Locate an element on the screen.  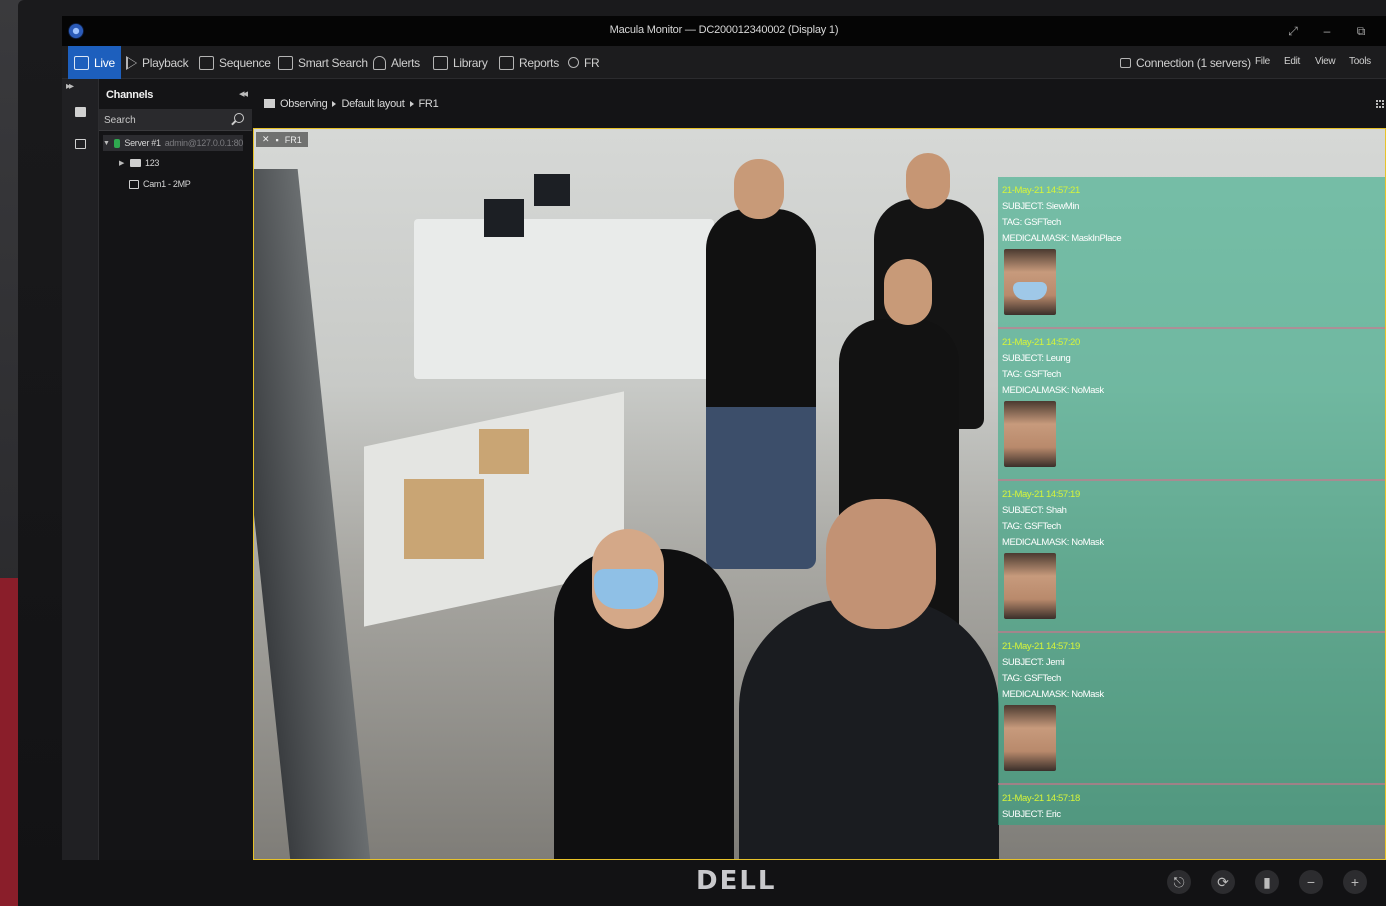
camera-icon is located at coordinates (134, 184).